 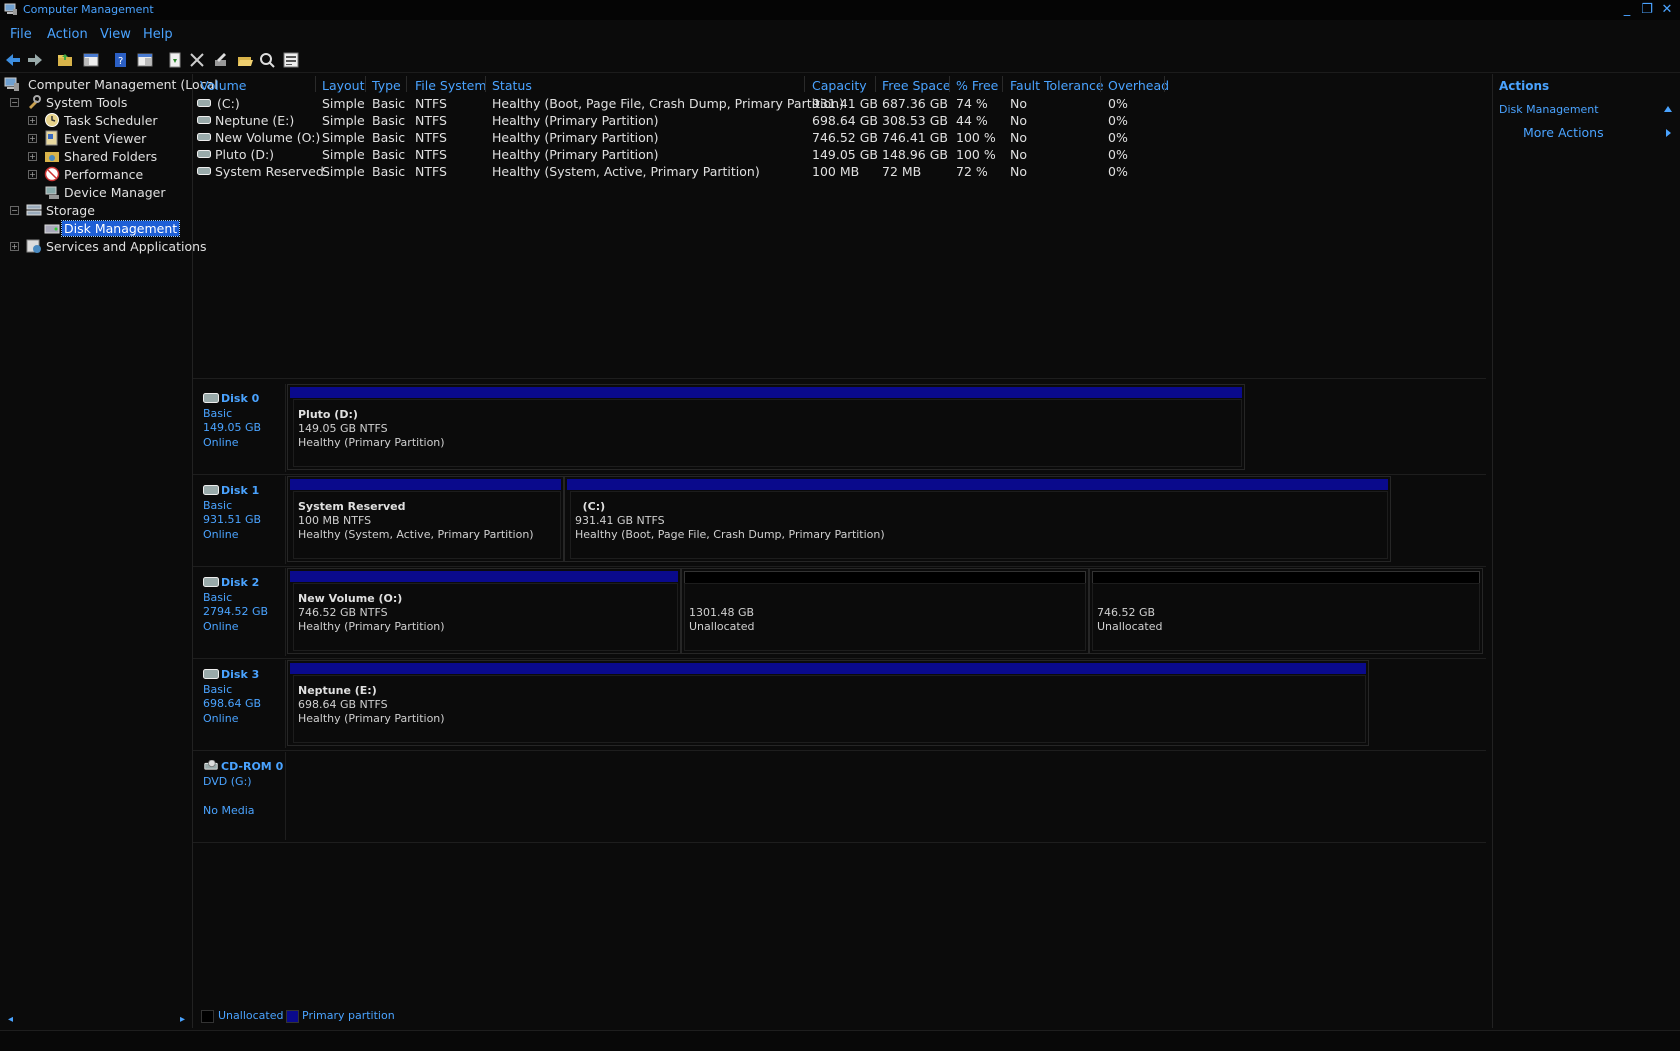 What do you see at coordinates (211, 582) in the screenshot?
I see `disk-icon` at bounding box center [211, 582].